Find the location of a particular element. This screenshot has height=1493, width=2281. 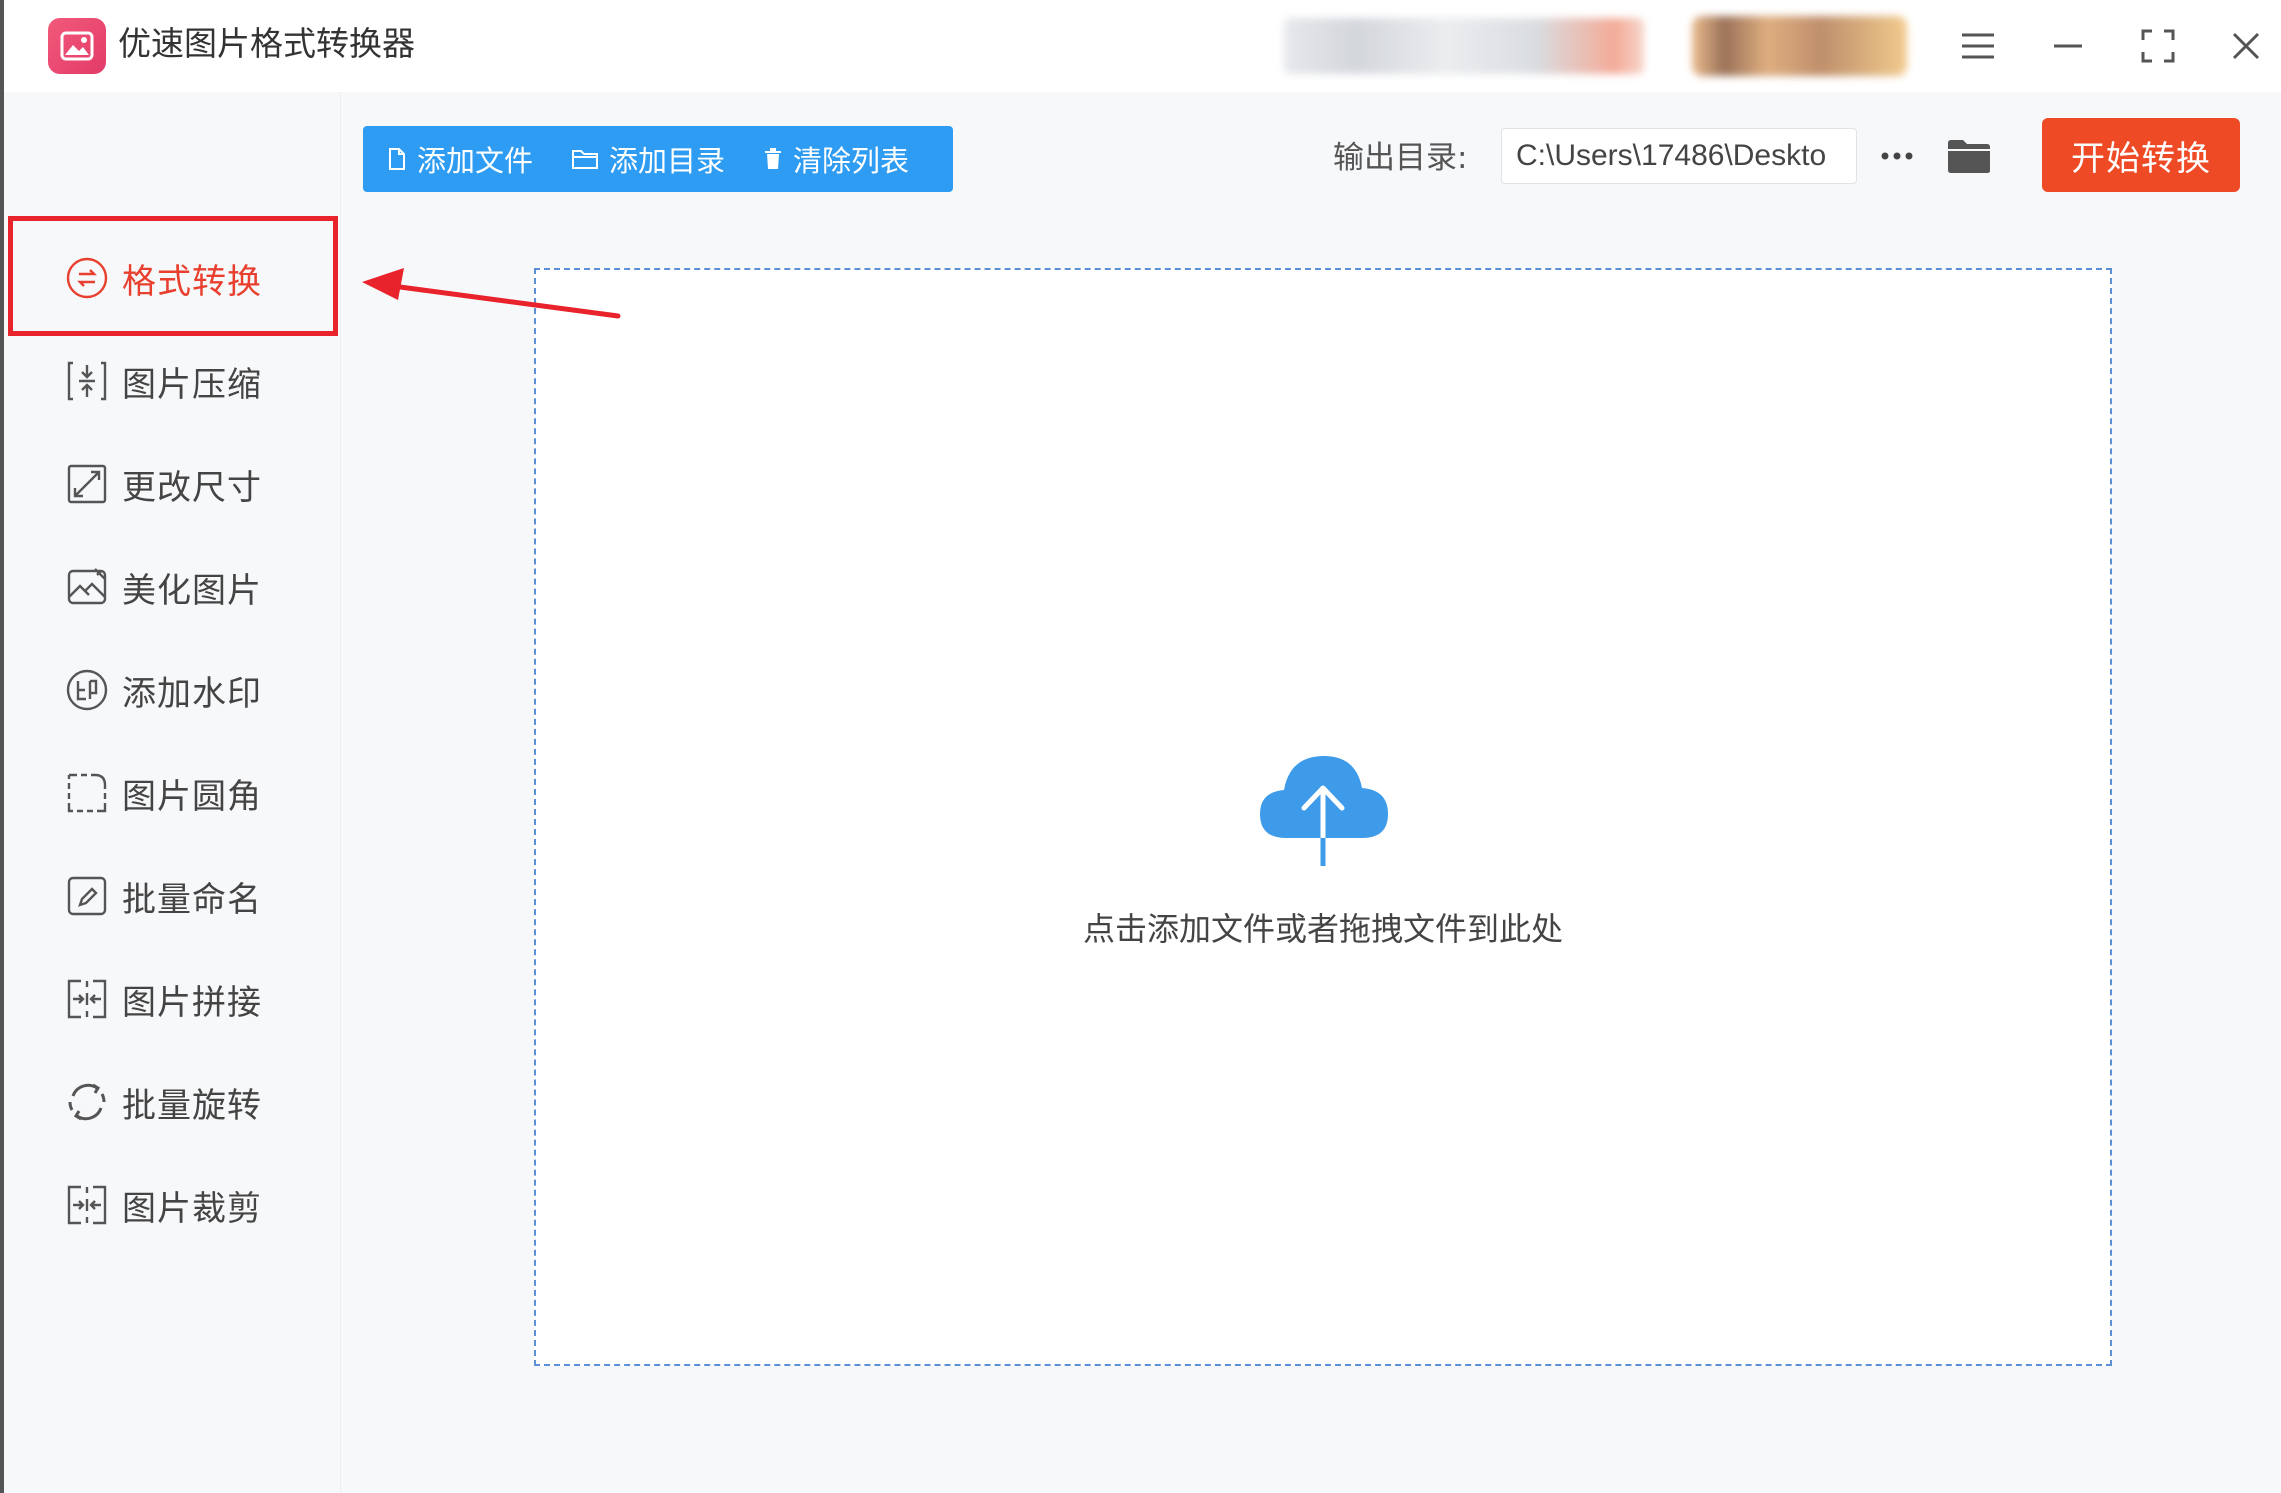

cloud-upload-icon is located at coordinates (1324, 812).